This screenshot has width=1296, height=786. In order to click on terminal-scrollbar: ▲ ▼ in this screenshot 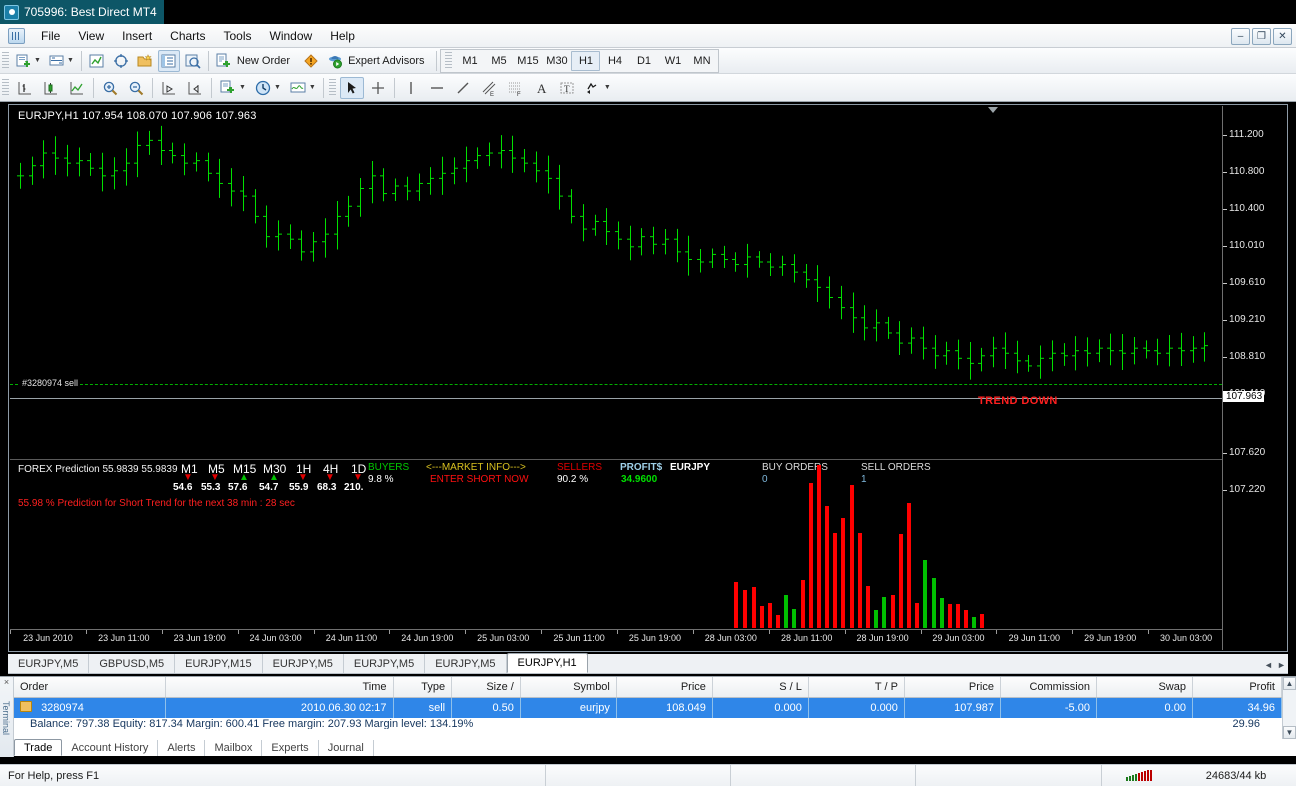, I will do `click(1289, 708)`.